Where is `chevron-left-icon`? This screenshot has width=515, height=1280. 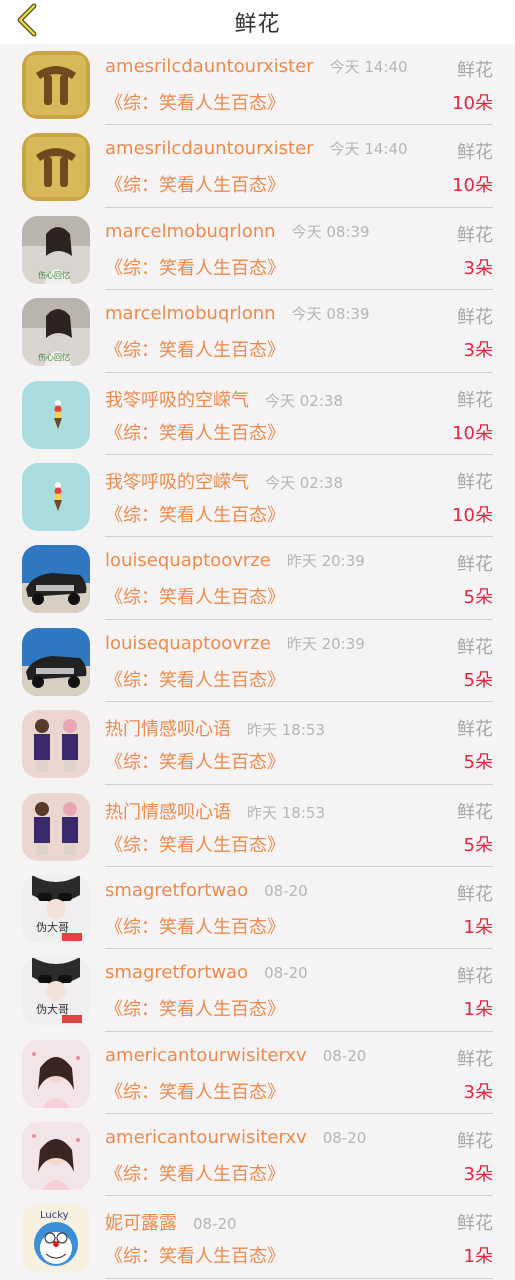
chevron-left-icon is located at coordinates (27, 20).